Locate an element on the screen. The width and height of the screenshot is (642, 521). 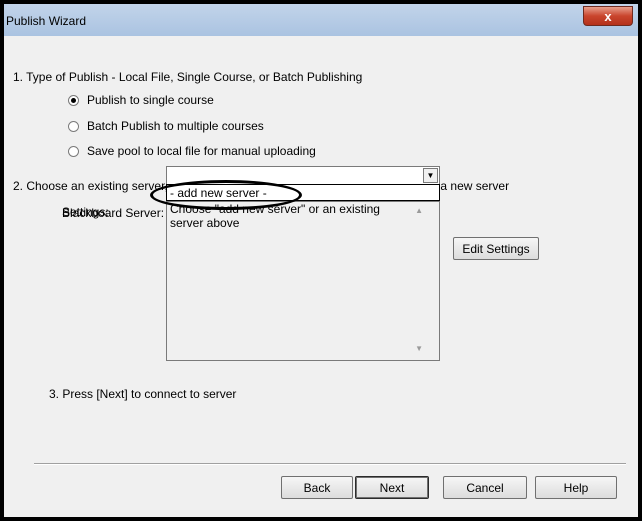
cancel-button: Cancel is located at coordinates (485, 487).